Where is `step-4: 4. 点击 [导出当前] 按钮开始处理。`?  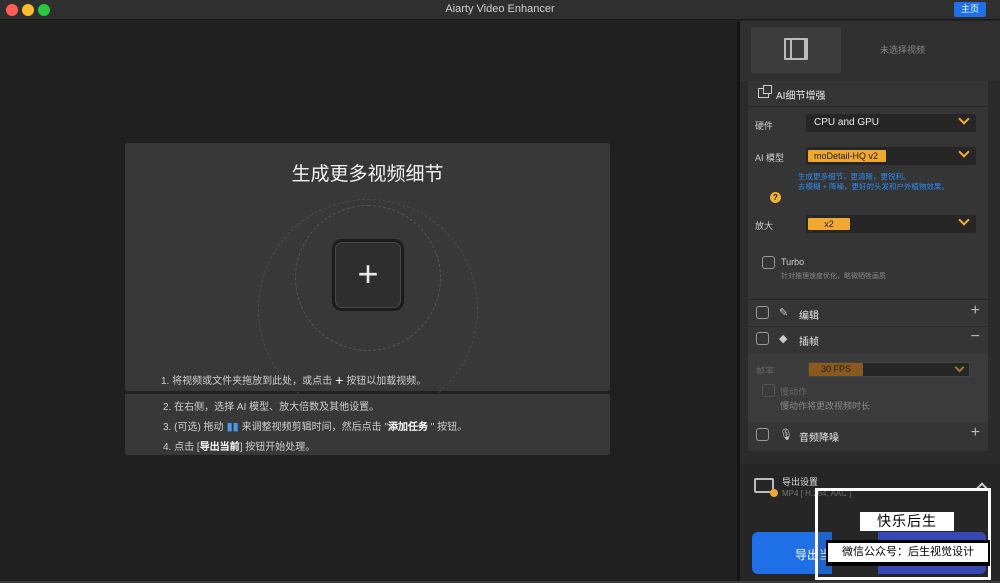 step-4: 4. 点击 [导出当前] 按钮开始处理。 is located at coordinates (239, 445).